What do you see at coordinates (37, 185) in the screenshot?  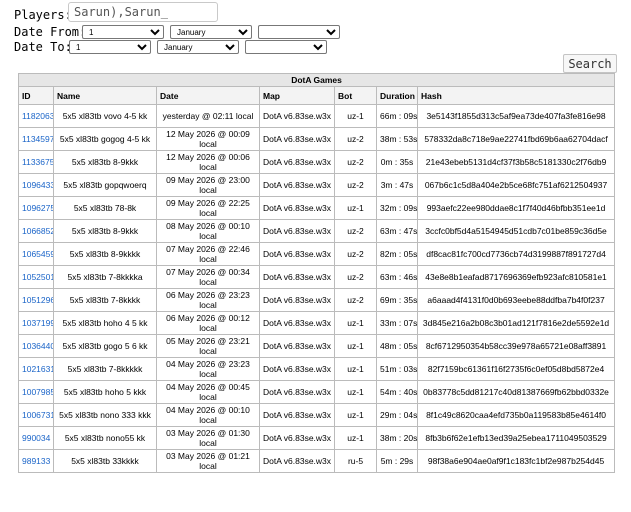 I see `game-id-link: 1096433` at bounding box center [37, 185].